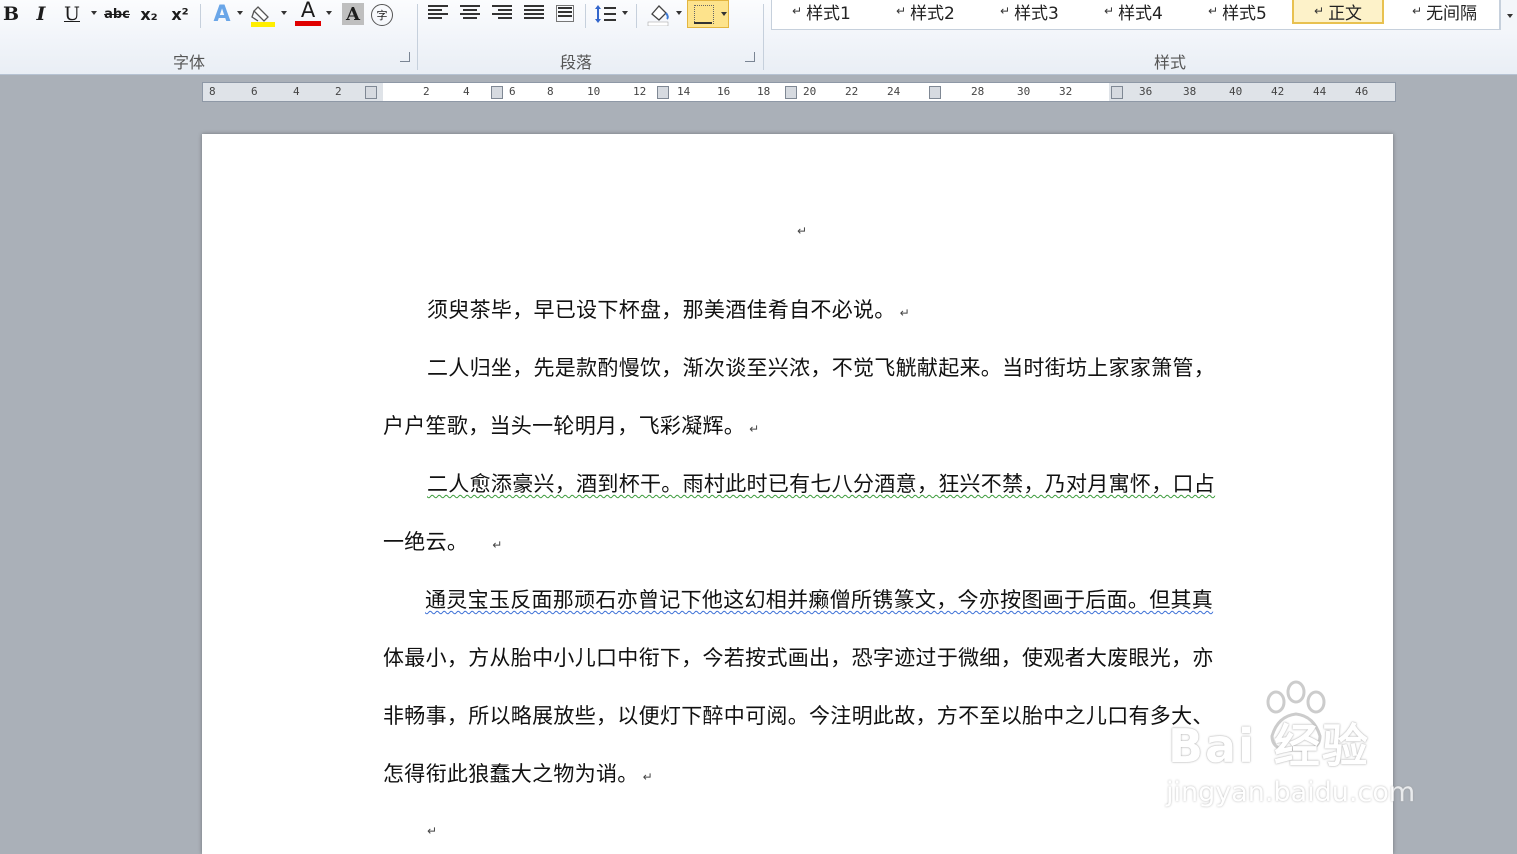 The image size is (1517, 854). What do you see at coordinates (284, 13) in the screenshot?
I see `highlight-dropdown-icon` at bounding box center [284, 13].